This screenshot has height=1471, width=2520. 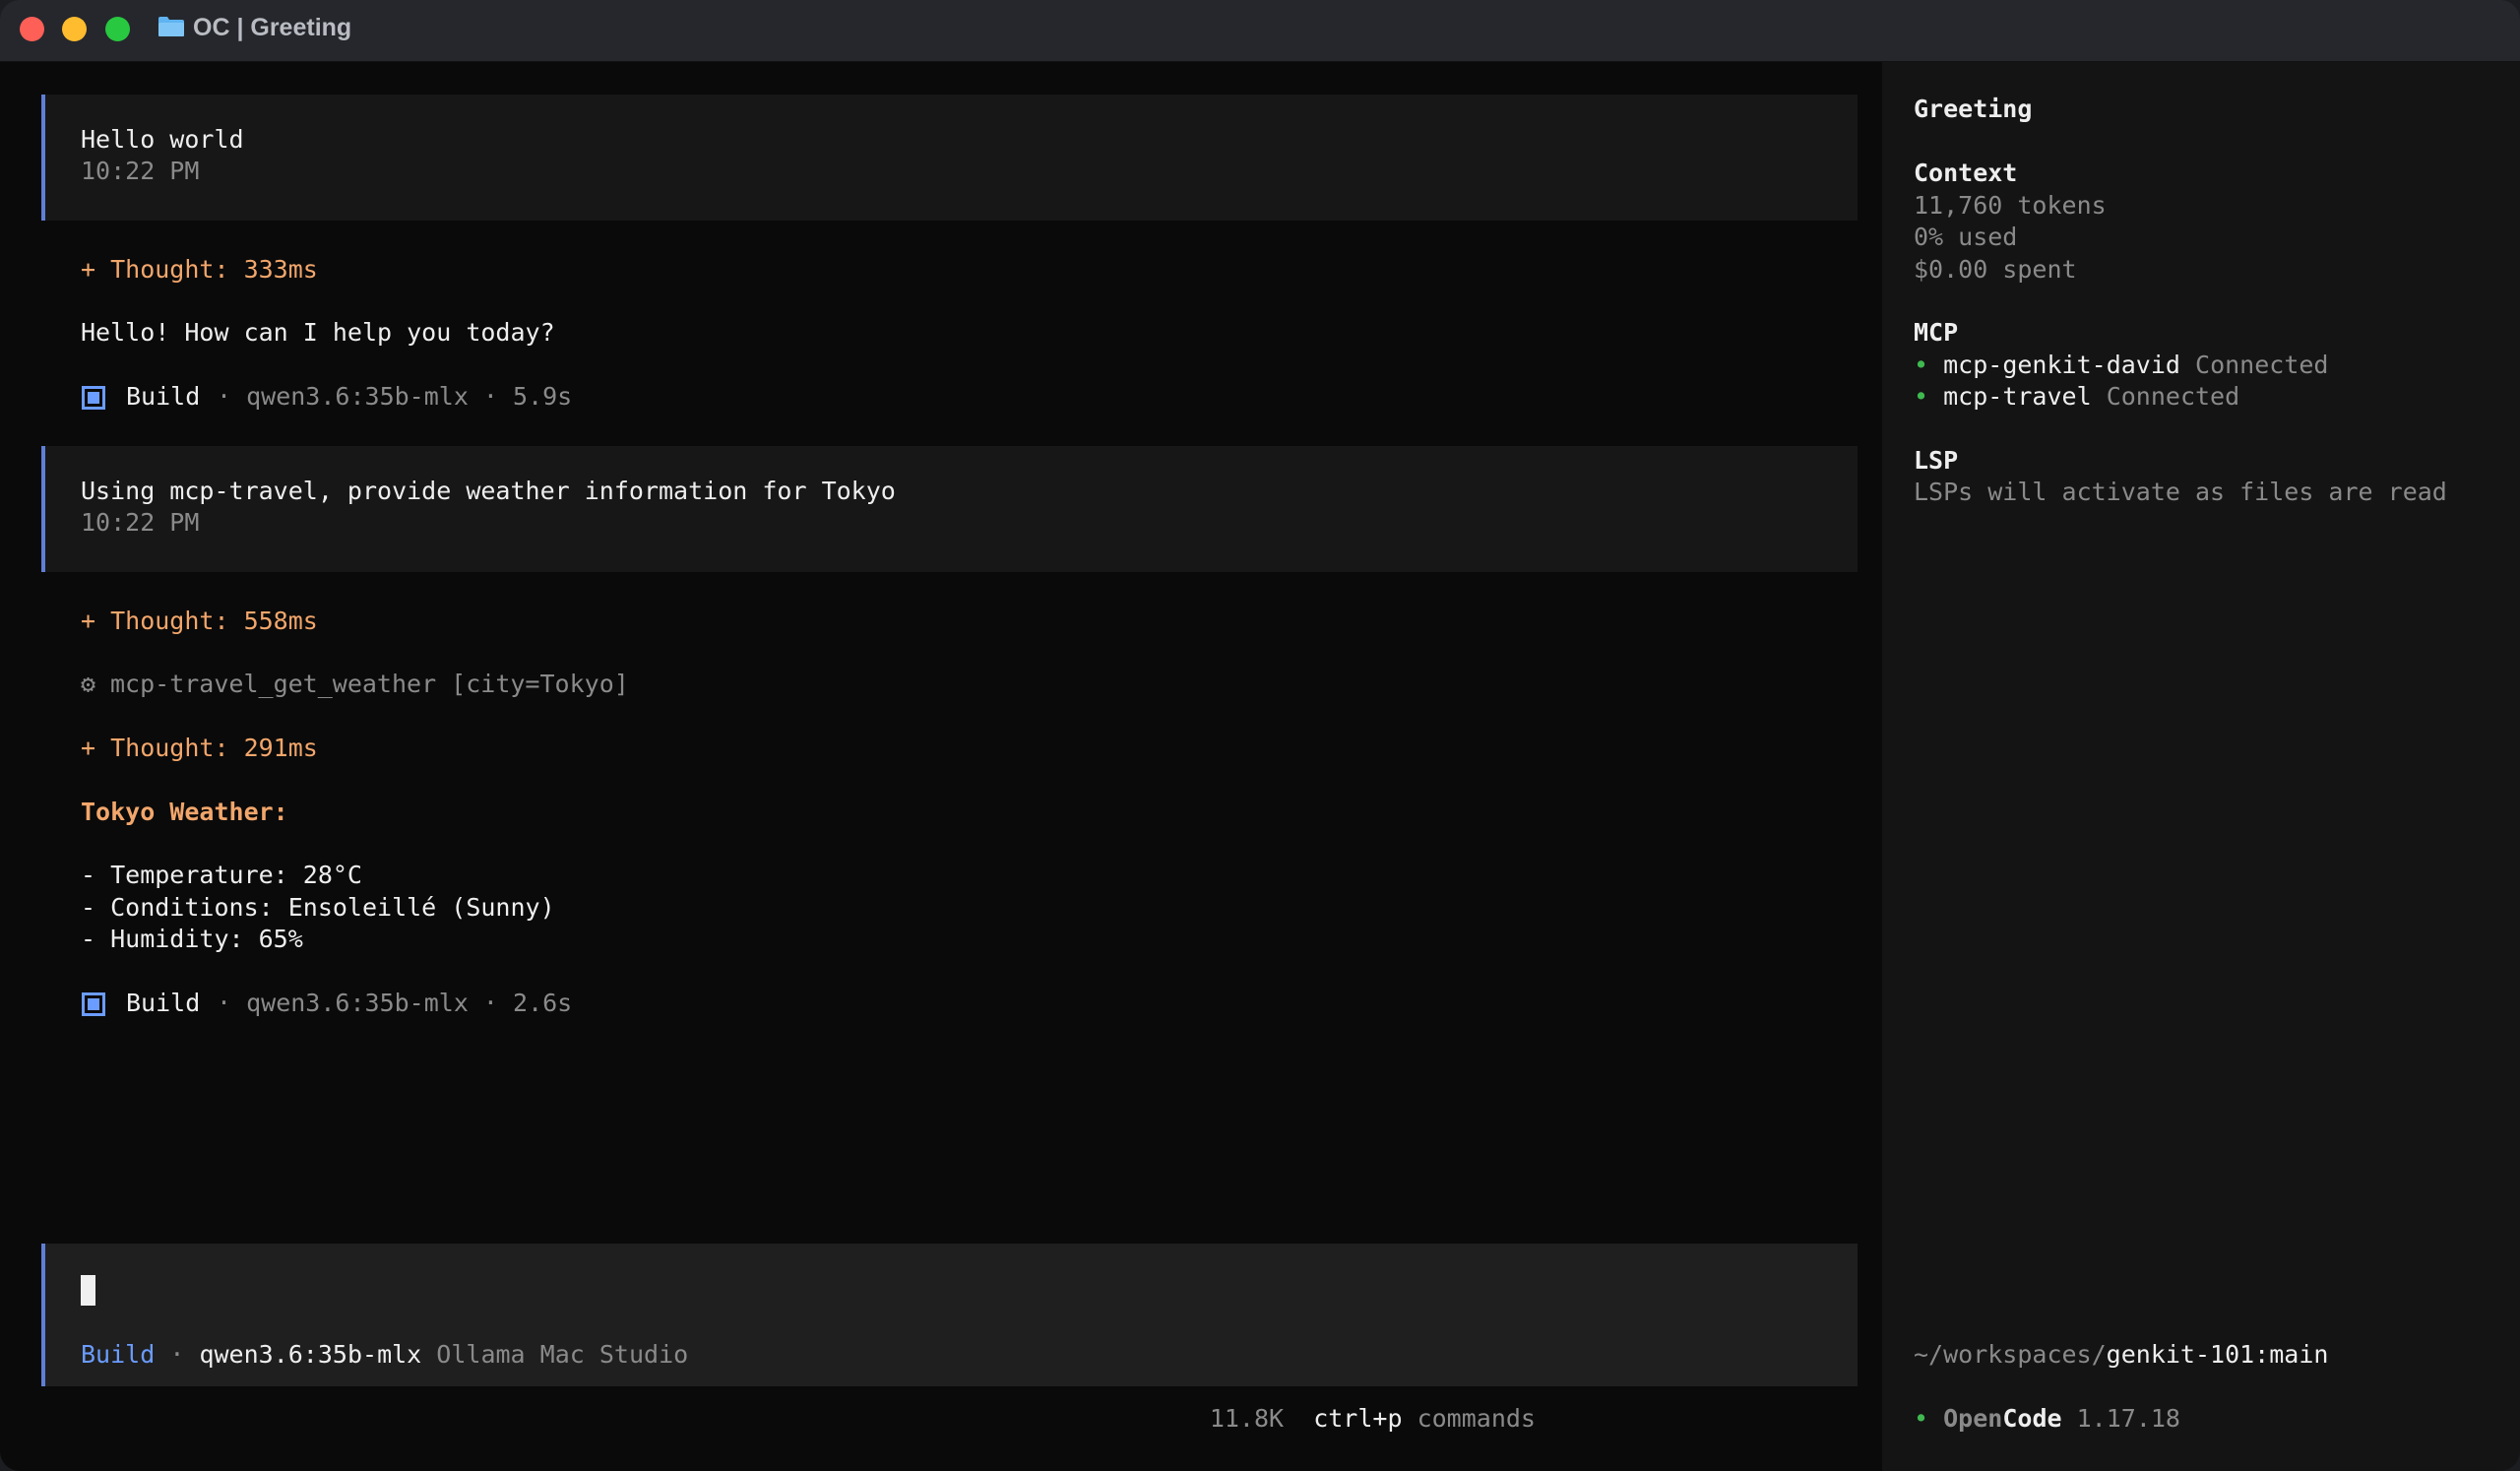 I want to click on shortcut-key: ctrl+p, so click(x=1357, y=1418).